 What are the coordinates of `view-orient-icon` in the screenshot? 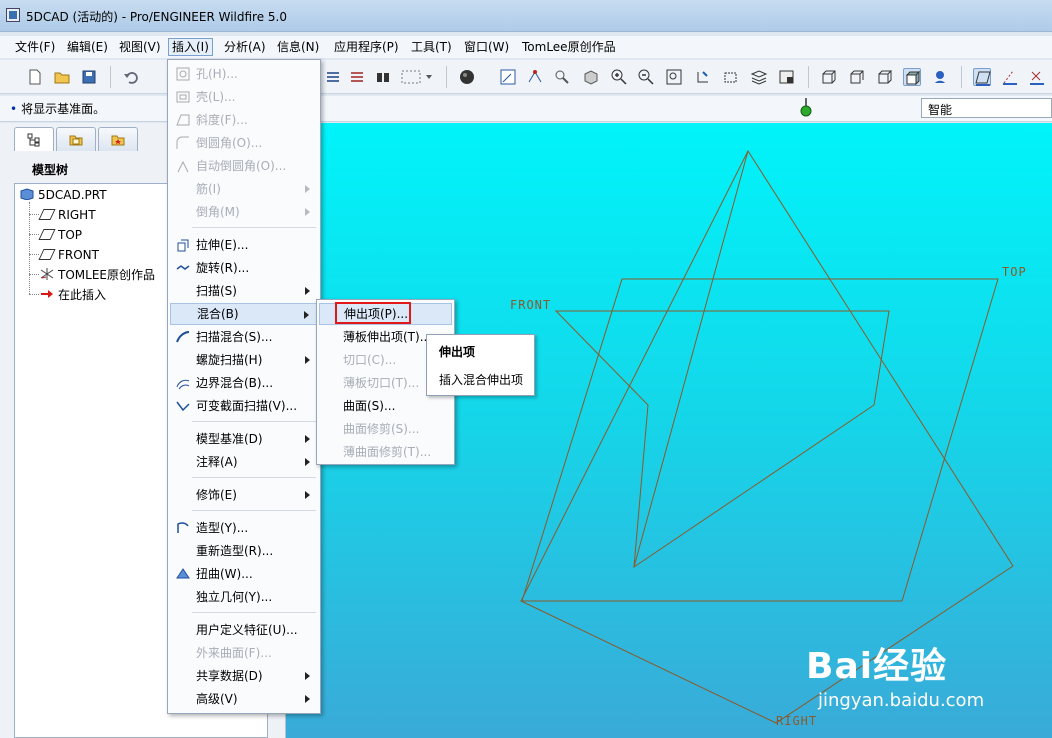 It's located at (591, 77).